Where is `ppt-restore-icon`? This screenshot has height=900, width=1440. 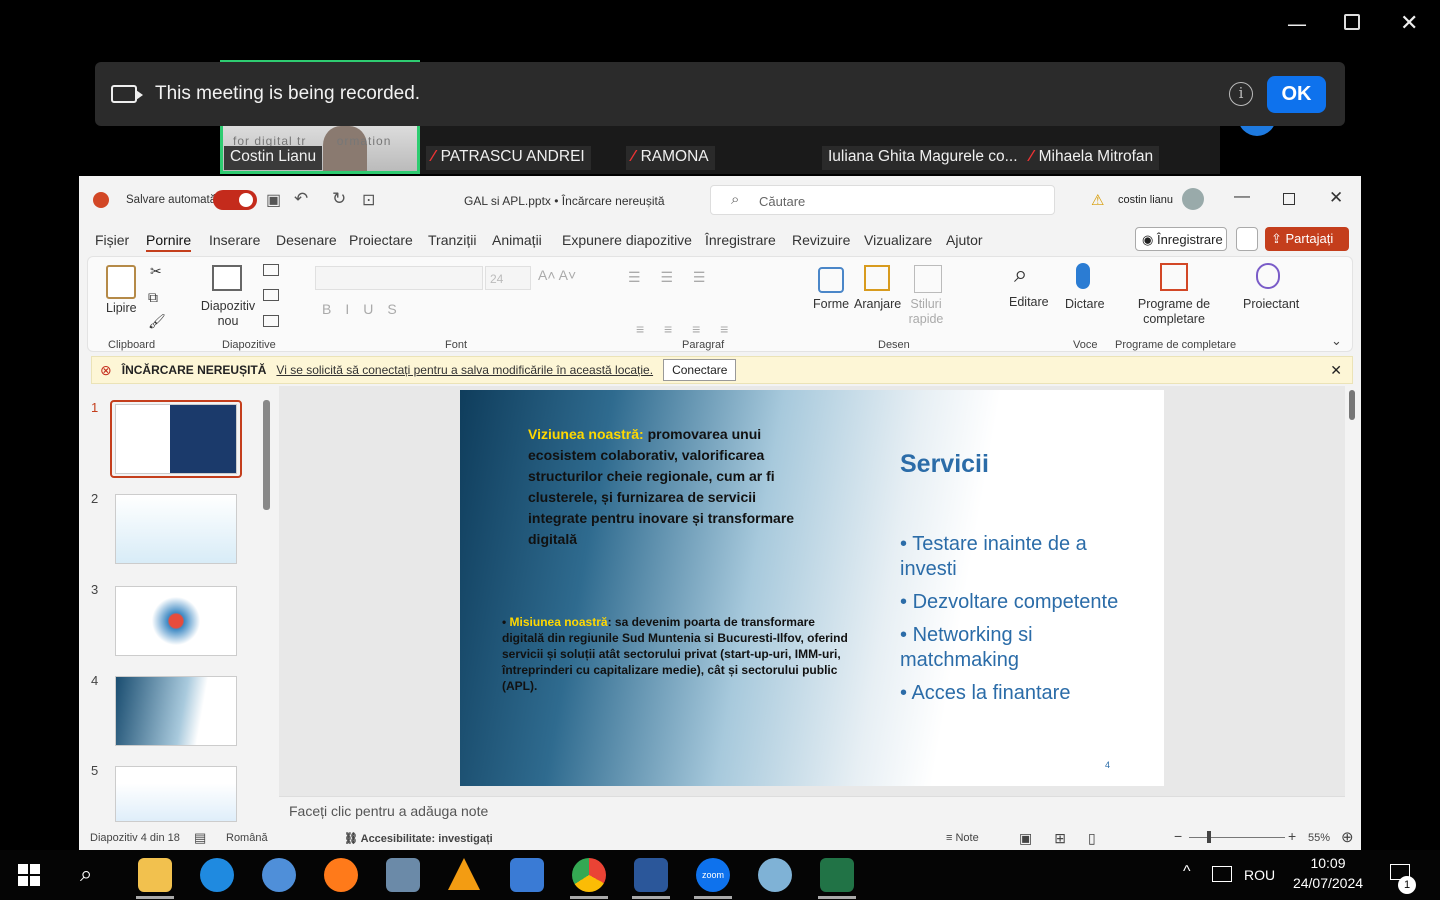 ppt-restore-icon is located at coordinates (1289, 199).